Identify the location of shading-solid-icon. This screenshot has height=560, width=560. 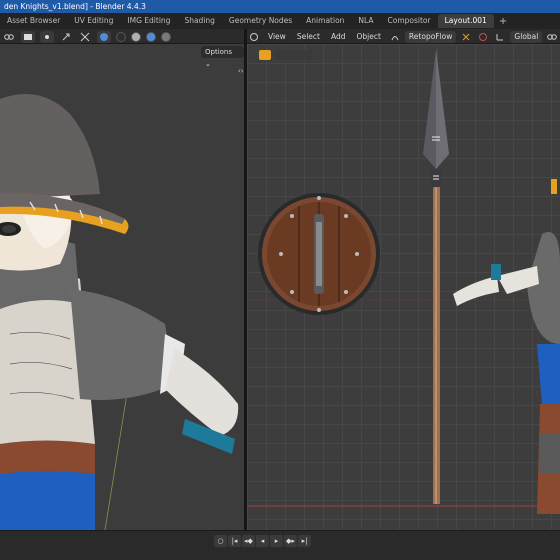
(136, 36).